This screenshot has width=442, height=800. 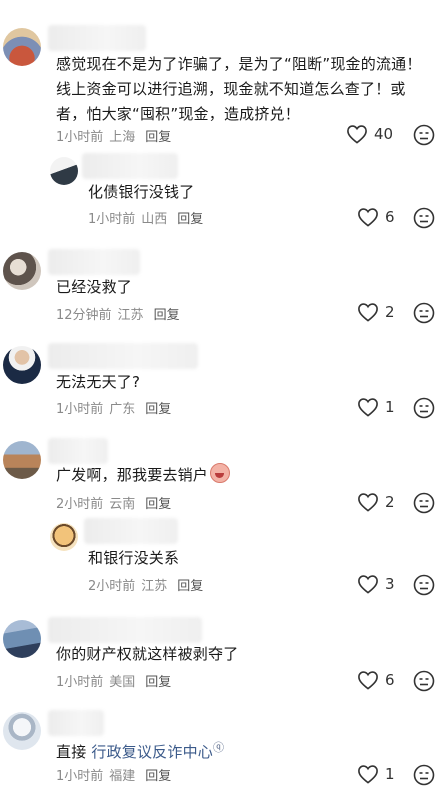 I want to click on comment-meta: 1小时前 广东 回复, so click(x=116, y=407).